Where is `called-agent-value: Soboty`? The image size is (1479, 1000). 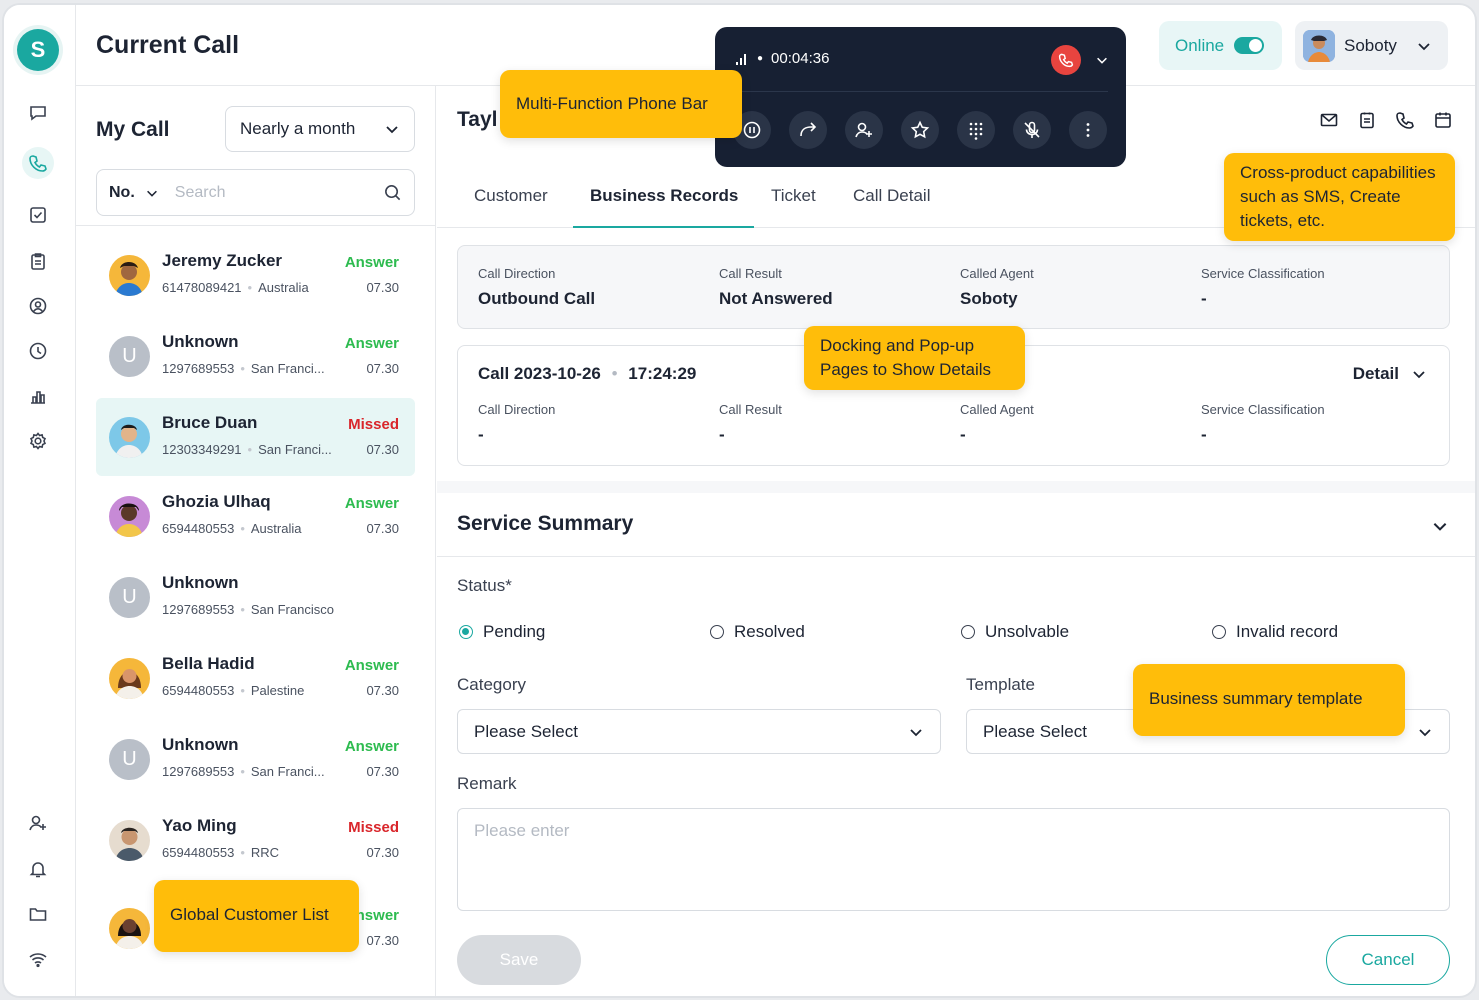 called-agent-value: Soboty is located at coordinates (989, 298).